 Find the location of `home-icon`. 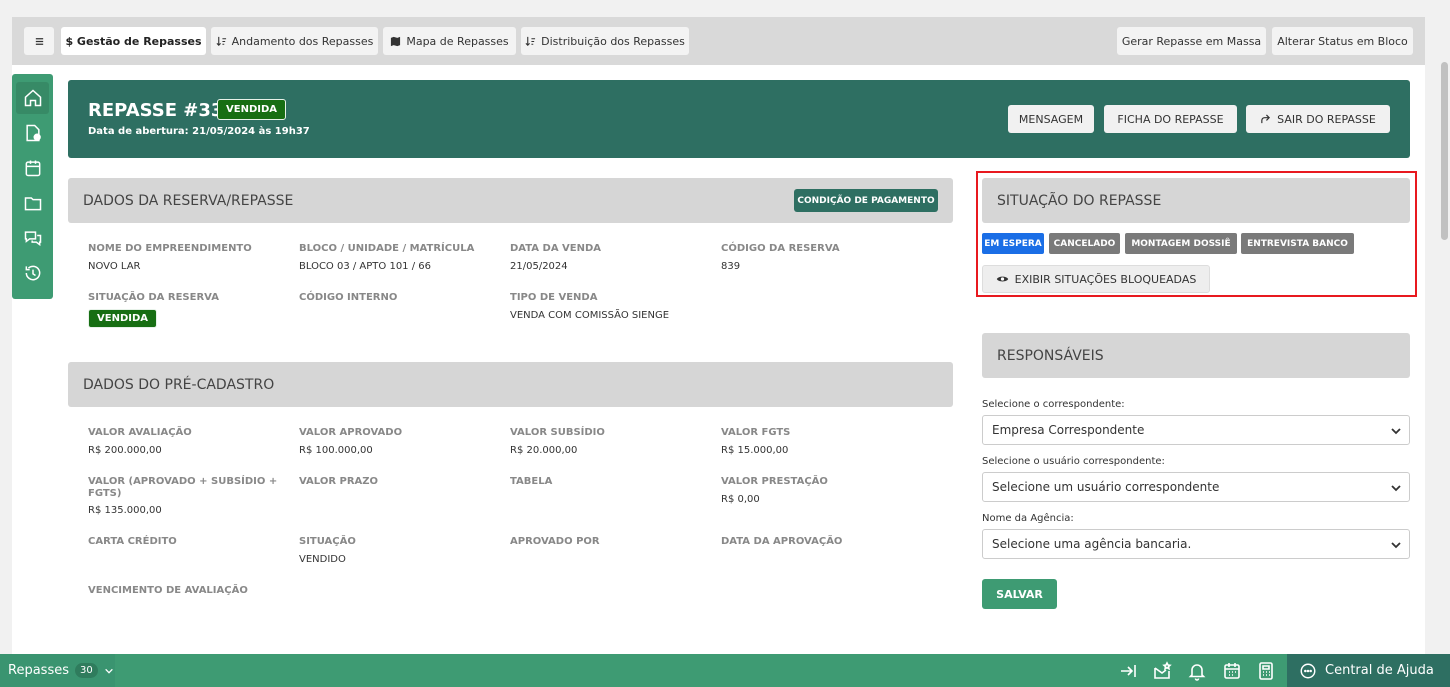

home-icon is located at coordinates (32, 98).